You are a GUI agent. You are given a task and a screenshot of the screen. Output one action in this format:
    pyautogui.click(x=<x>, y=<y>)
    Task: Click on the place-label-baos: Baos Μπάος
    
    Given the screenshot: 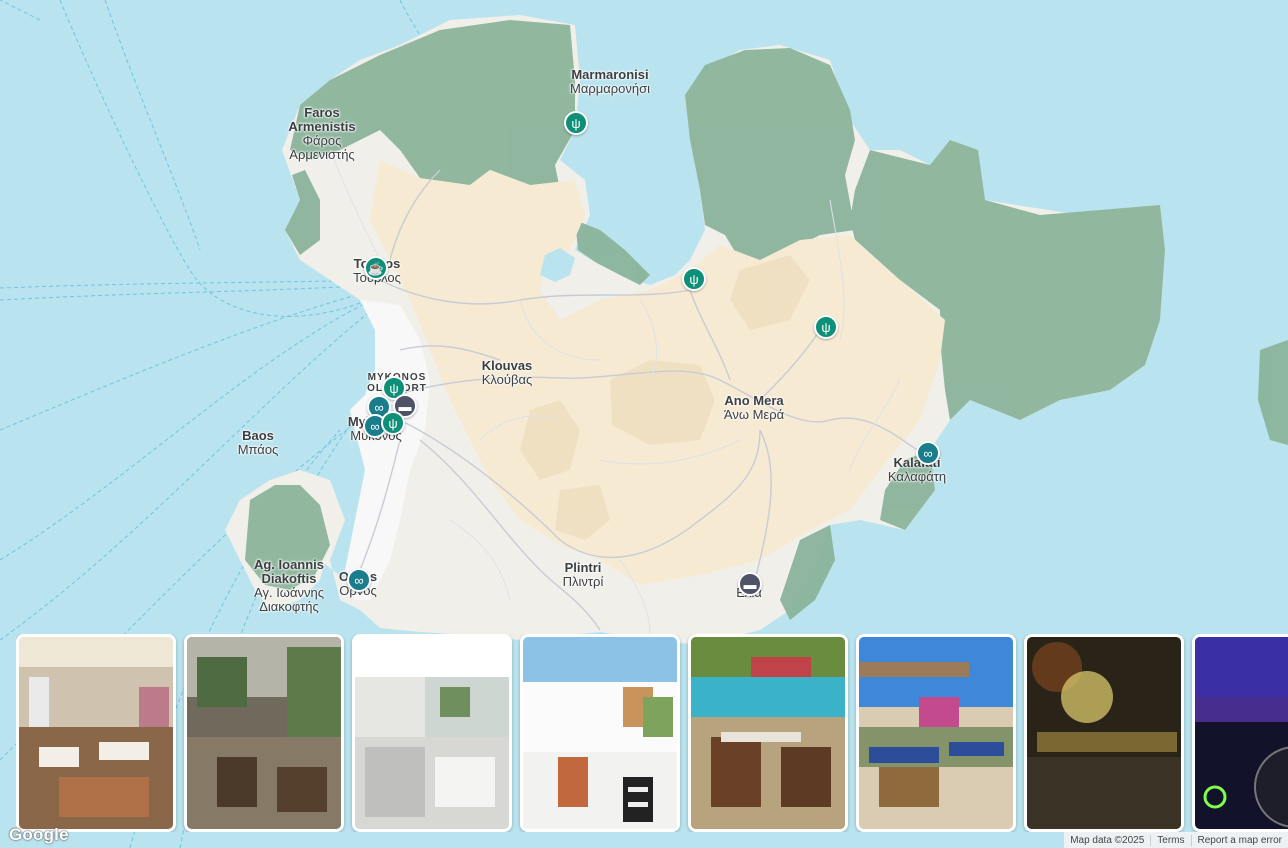 What is the action you would take?
    pyautogui.click(x=258, y=443)
    